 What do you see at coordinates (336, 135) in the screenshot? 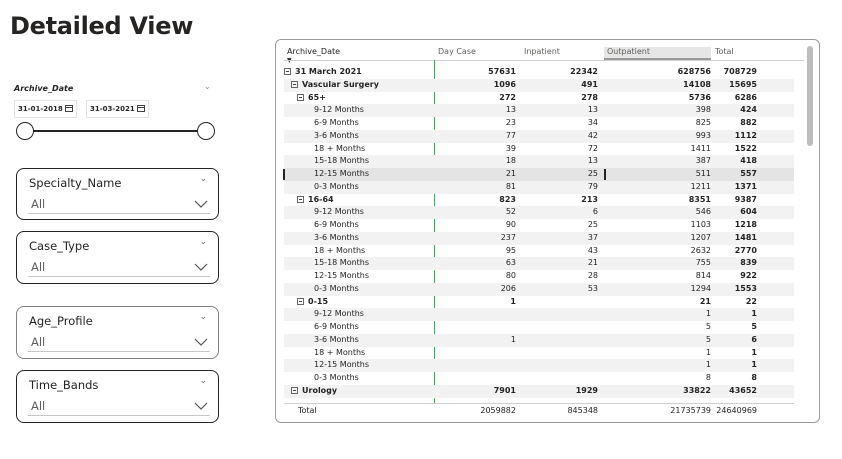
I see `row-label: 3-6 Months` at bounding box center [336, 135].